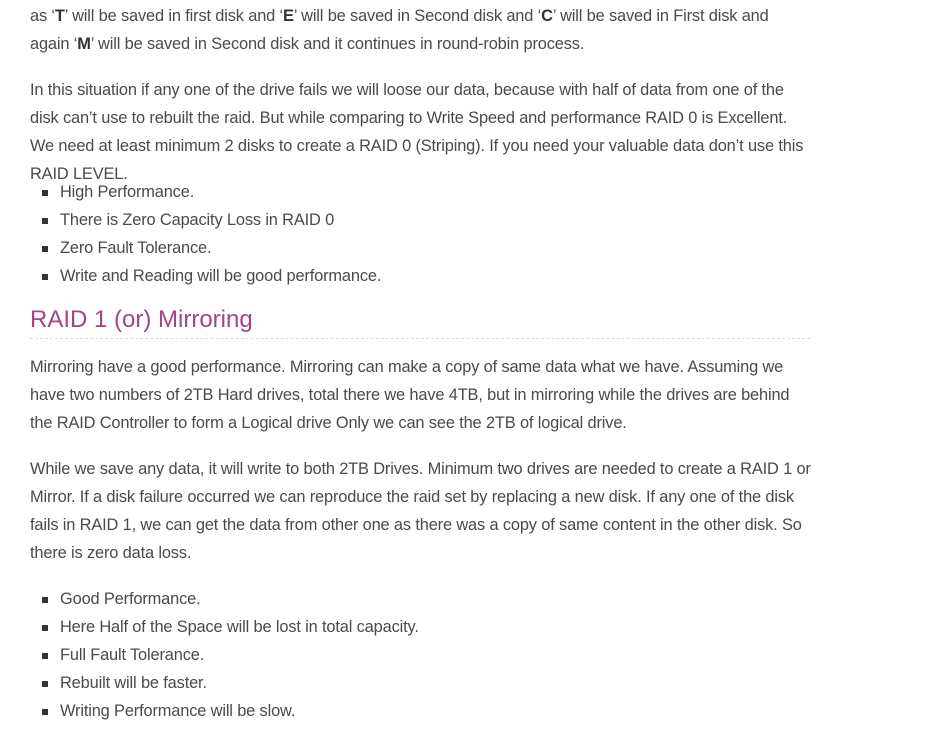 The image size is (940, 729). I want to click on list-item: Full Fault Tolerance., so click(224, 655).